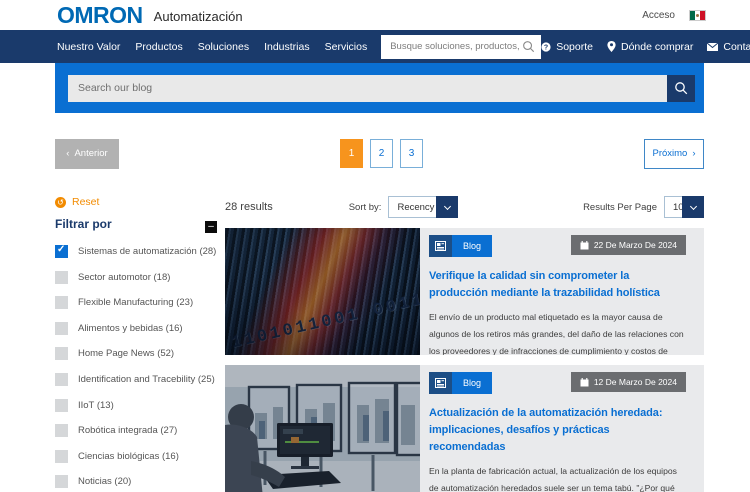 This screenshot has height=492, width=750. Describe the element at coordinates (158, 47) in the screenshot. I see `nav-item-productos: Productos` at that location.